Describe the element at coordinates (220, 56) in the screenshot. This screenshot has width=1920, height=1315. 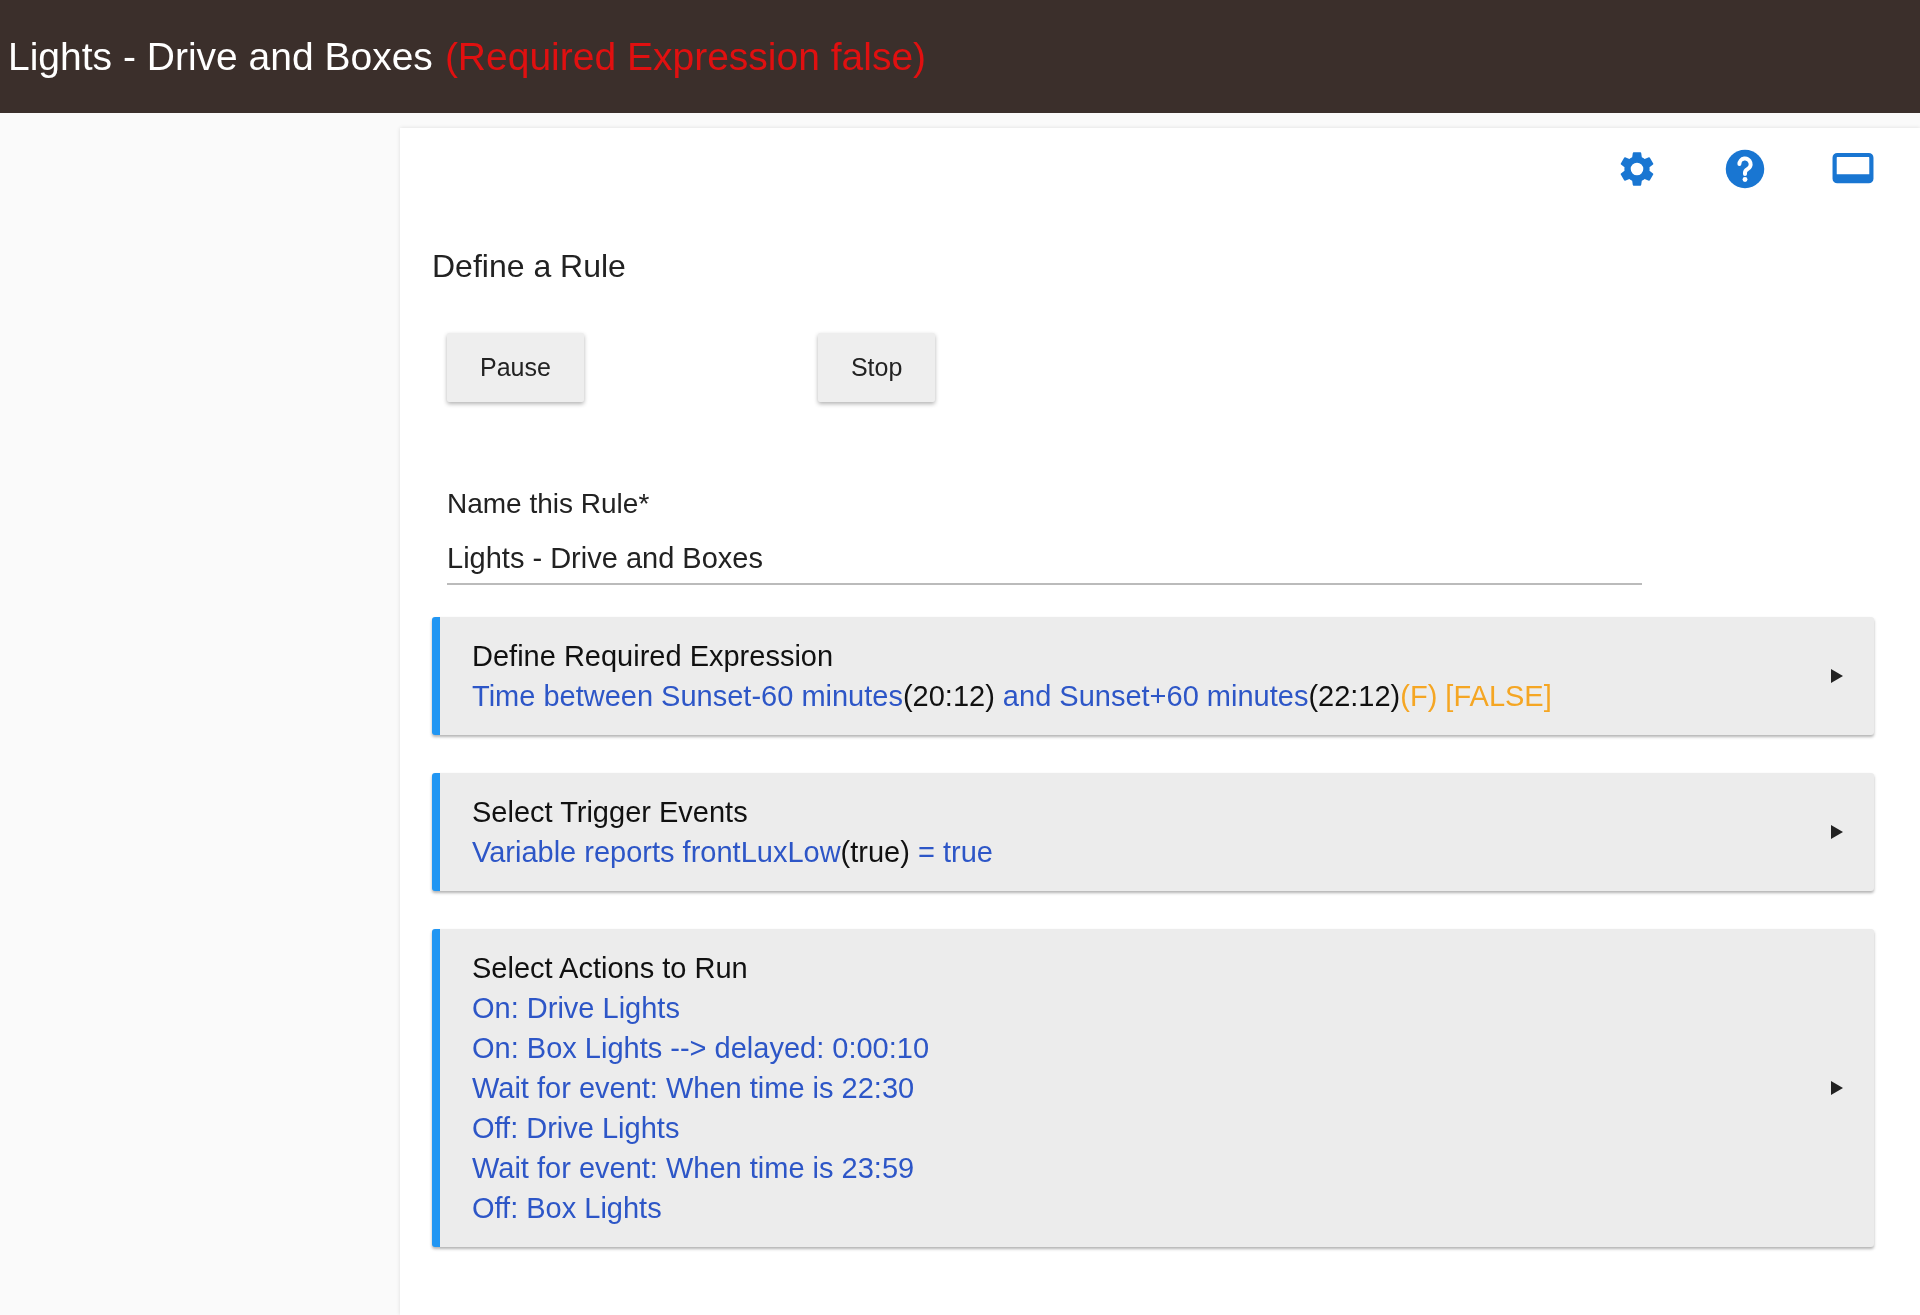
I see `page-title: Lights - Drive and Boxes` at that location.